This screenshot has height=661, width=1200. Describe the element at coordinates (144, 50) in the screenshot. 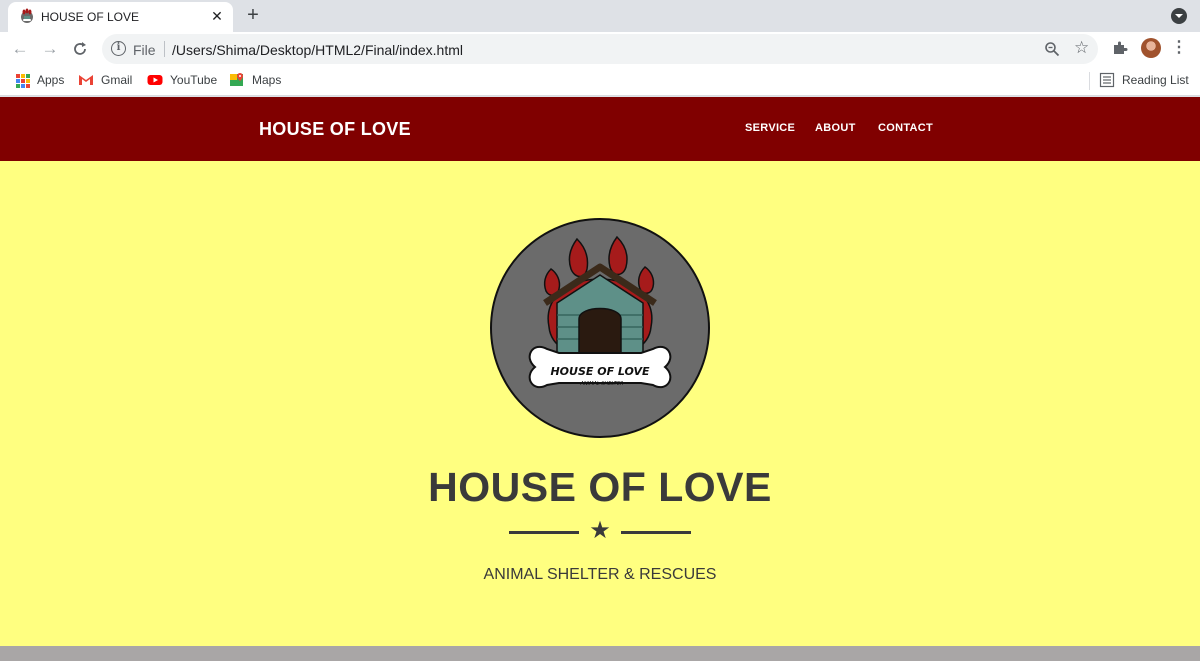

I see `url-scheme: File` at that location.